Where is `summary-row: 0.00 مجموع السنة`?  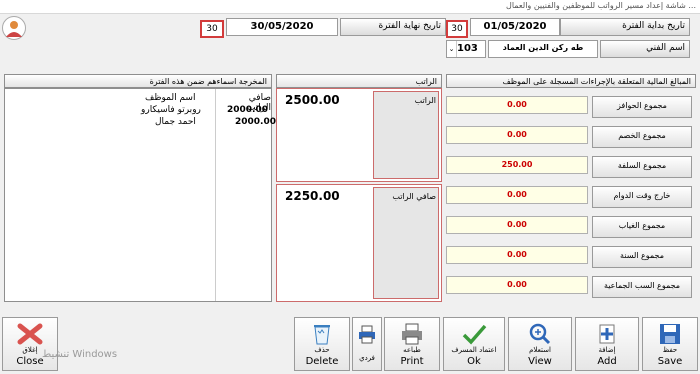 summary-row: 0.00 مجموع السنة is located at coordinates (571, 257).